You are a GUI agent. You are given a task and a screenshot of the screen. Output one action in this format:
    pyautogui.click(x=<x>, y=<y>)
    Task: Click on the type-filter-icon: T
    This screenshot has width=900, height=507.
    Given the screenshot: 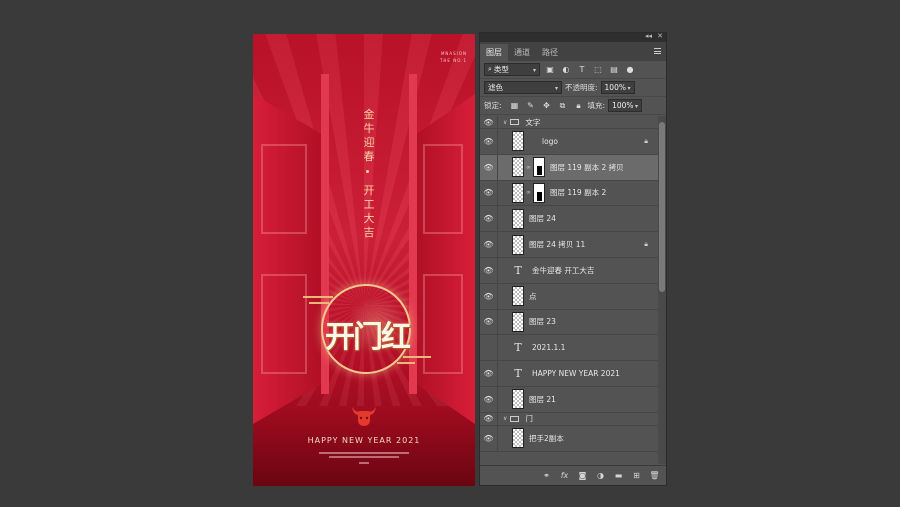 What is the action you would take?
    pyautogui.click(x=582, y=70)
    